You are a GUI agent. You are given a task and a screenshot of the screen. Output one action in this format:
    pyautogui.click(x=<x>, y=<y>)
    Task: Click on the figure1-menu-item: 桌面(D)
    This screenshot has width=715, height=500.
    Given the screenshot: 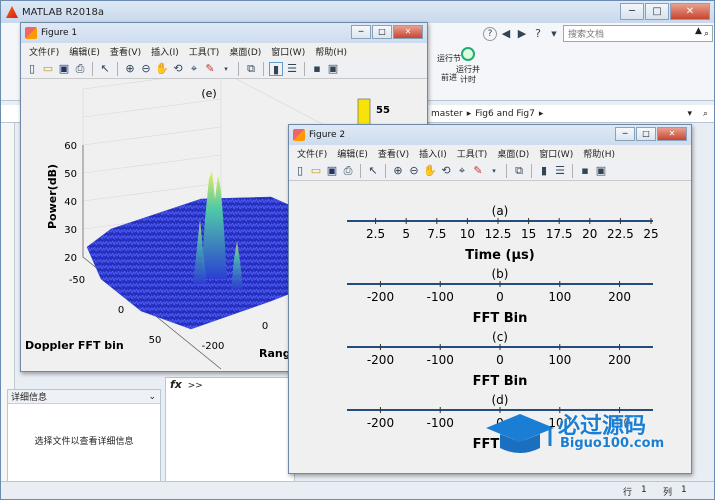 What is the action you would take?
    pyautogui.click(x=245, y=51)
    